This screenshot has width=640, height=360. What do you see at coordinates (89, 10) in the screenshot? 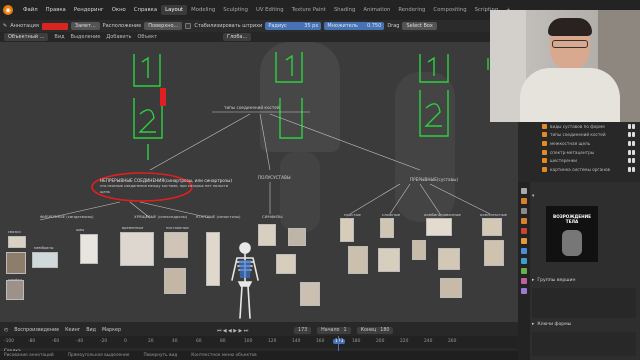
I see `menu-render: Рендеринг` at bounding box center [89, 10].